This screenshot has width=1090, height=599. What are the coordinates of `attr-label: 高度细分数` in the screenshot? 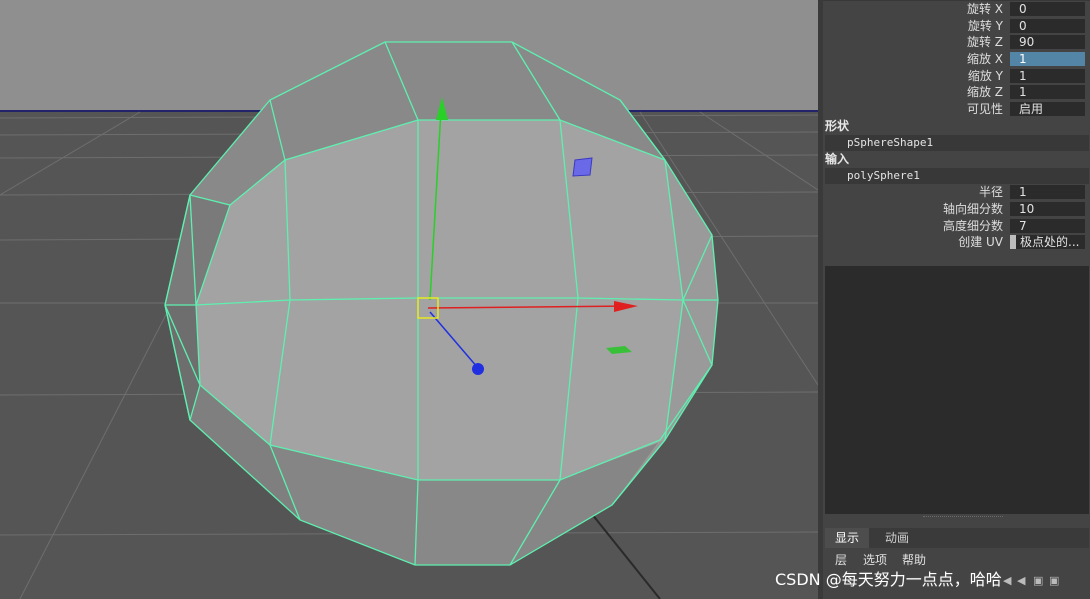 It's located at (972, 226).